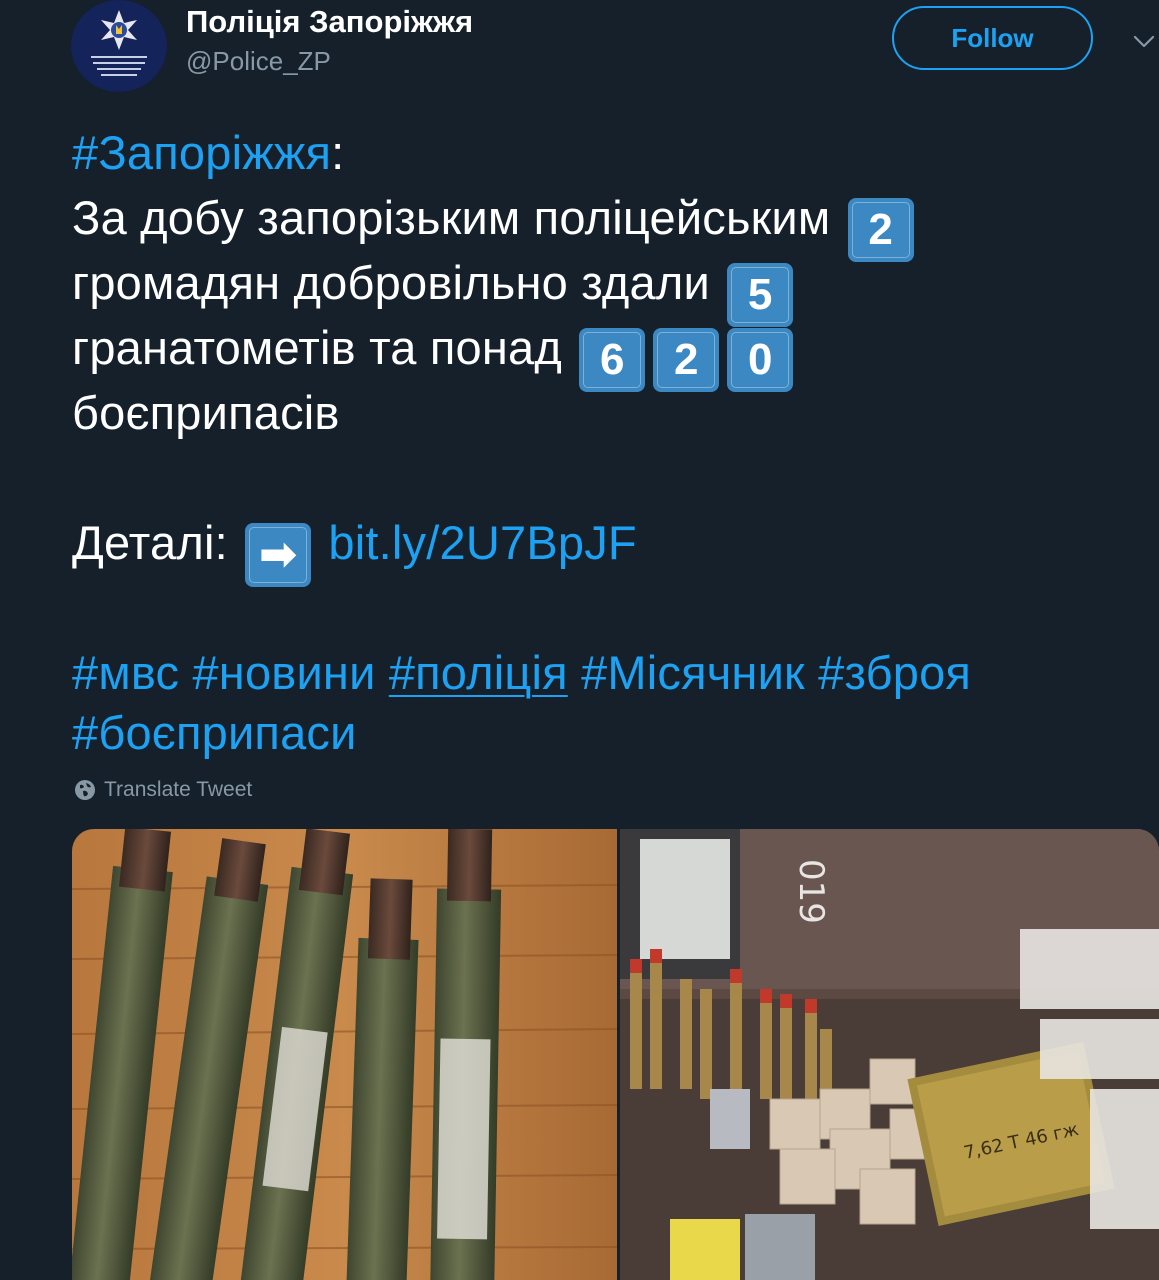 This screenshot has width=1159, height=1280. What do you see at coordinates (206, 412) in the screenshot?
I see `line5-text: боєприпасів` at bounding box center [206, 412].